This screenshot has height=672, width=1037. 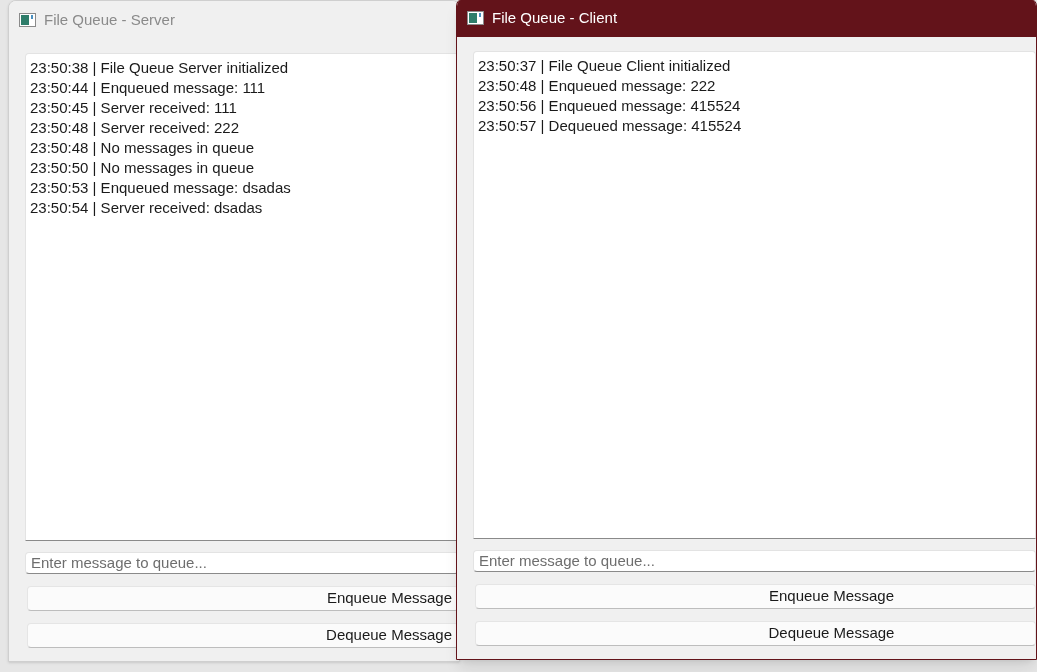 What do you see at coordinates (610, 126) in the screenshot?
I see `log-line: 23:50:57 | Dequeued message: 415524` at bounding box center [610, 126].